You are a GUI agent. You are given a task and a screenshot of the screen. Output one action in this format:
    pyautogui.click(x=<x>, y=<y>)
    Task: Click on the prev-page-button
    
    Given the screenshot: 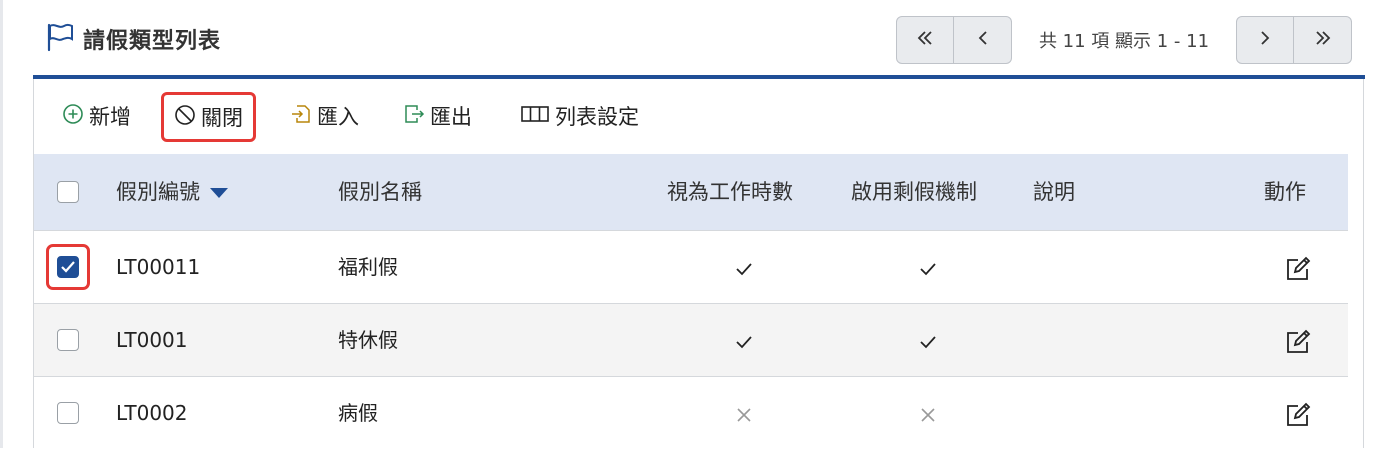 What is the action you would take?
    pyautogui.click(x=983, y=40)
    